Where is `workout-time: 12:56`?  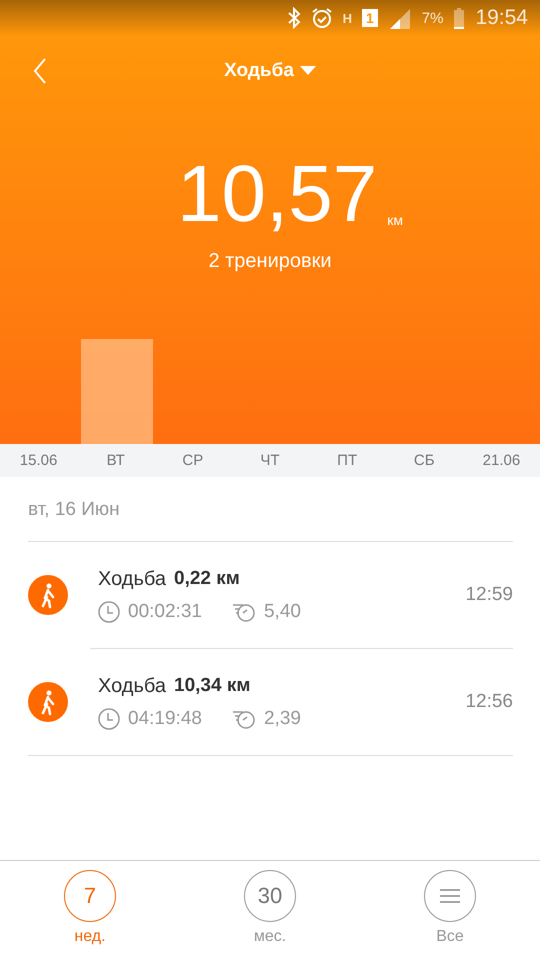
workout-time: 12:56 is located at coordinates (489, 702).